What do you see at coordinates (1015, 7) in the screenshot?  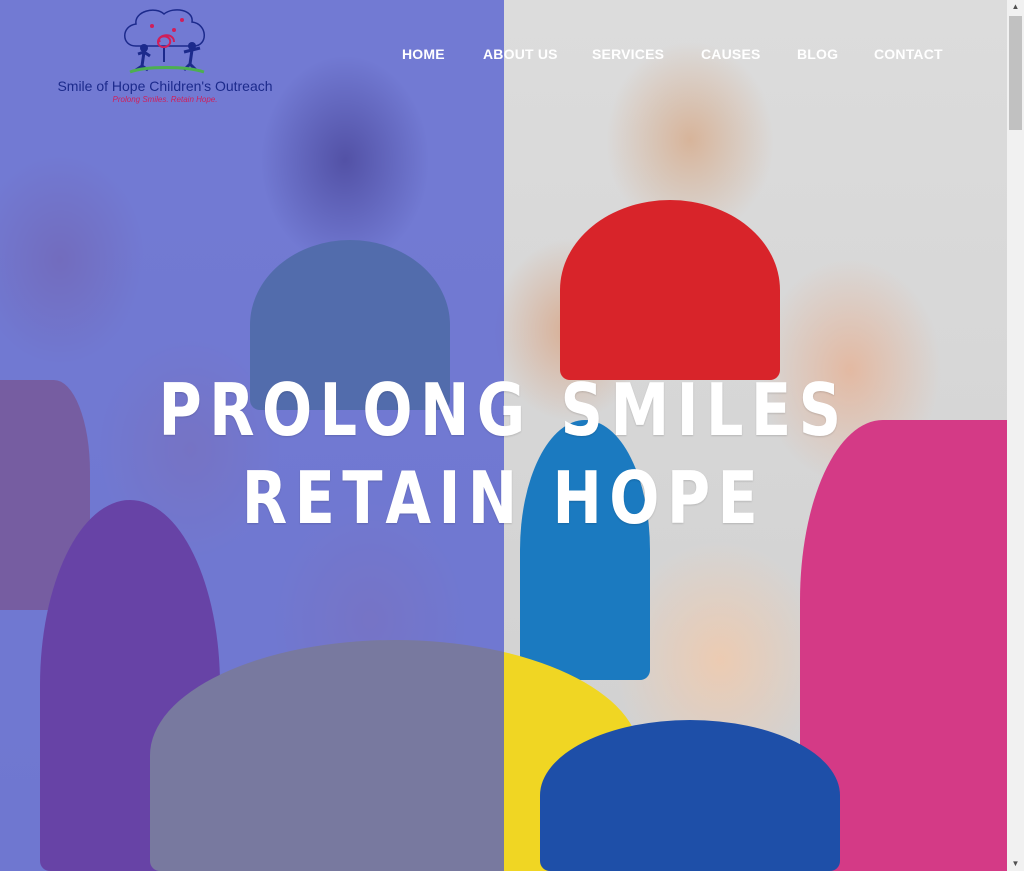 I see `arrow-up-icon: ▲` at bounding box center [1015, 7].